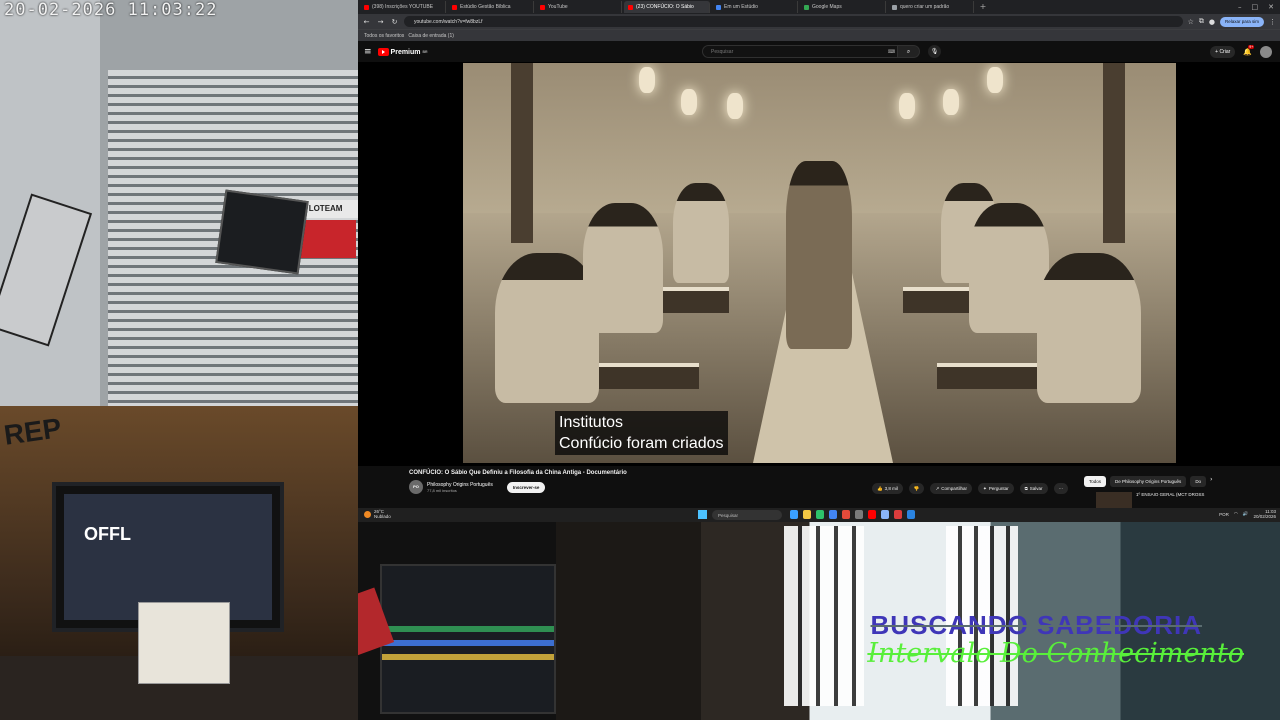 The image size is (1280, 720). Describe the element at coordinates (909, 51) in the screenshot. I see `search-icon: ⌕` at that location.